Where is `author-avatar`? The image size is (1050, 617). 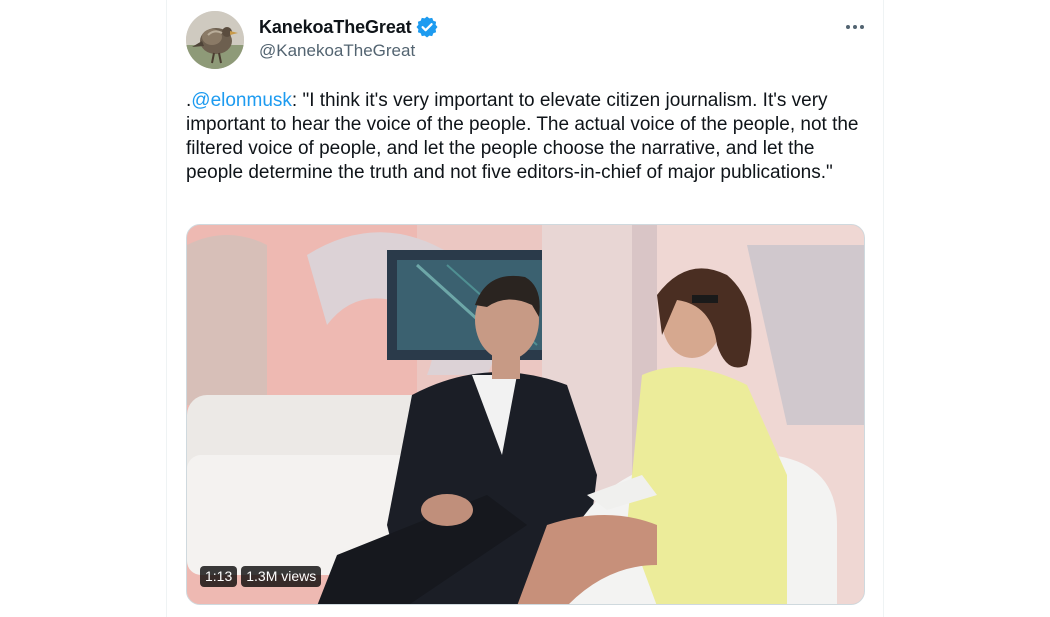 author-avatar is located at coordinates (215, 40).